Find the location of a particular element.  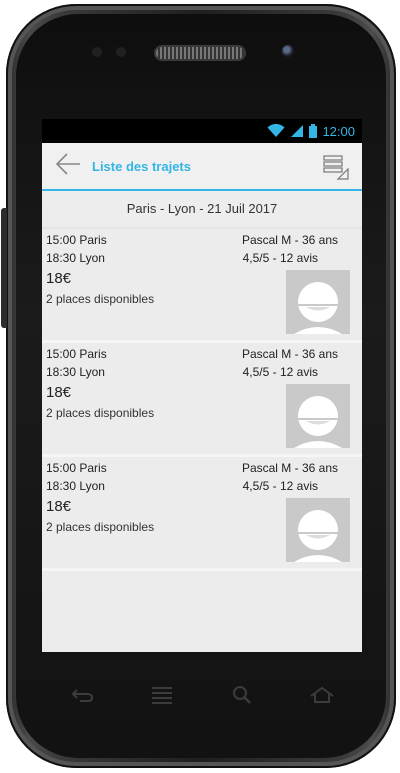

home-key-icon is located at coordinates (322, 697).